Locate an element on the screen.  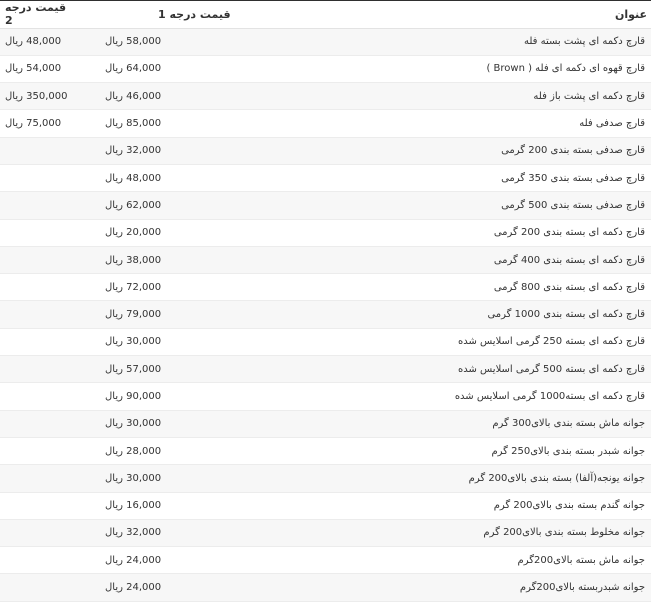
cell-title: جوانه ماش بسته بندی بالای300 گرم is located at coordinates (446, 424).